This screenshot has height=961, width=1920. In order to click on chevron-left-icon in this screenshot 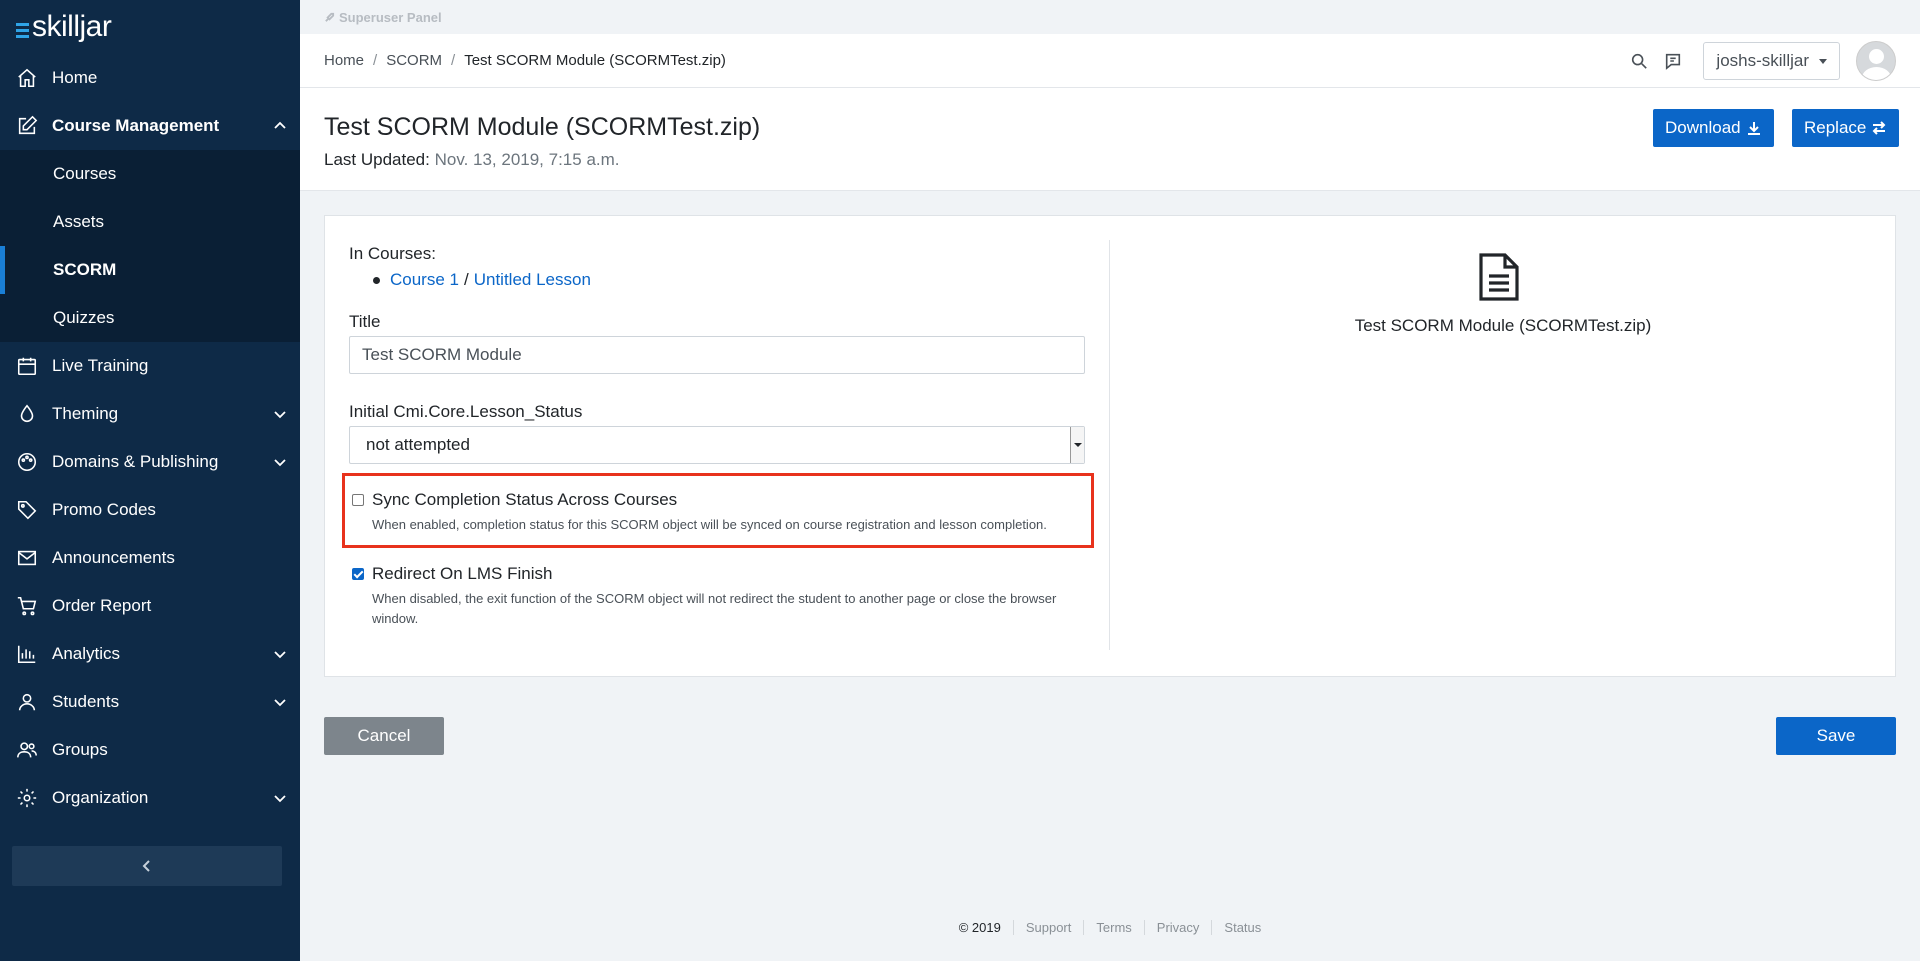, I will do `click(146, 866)`.